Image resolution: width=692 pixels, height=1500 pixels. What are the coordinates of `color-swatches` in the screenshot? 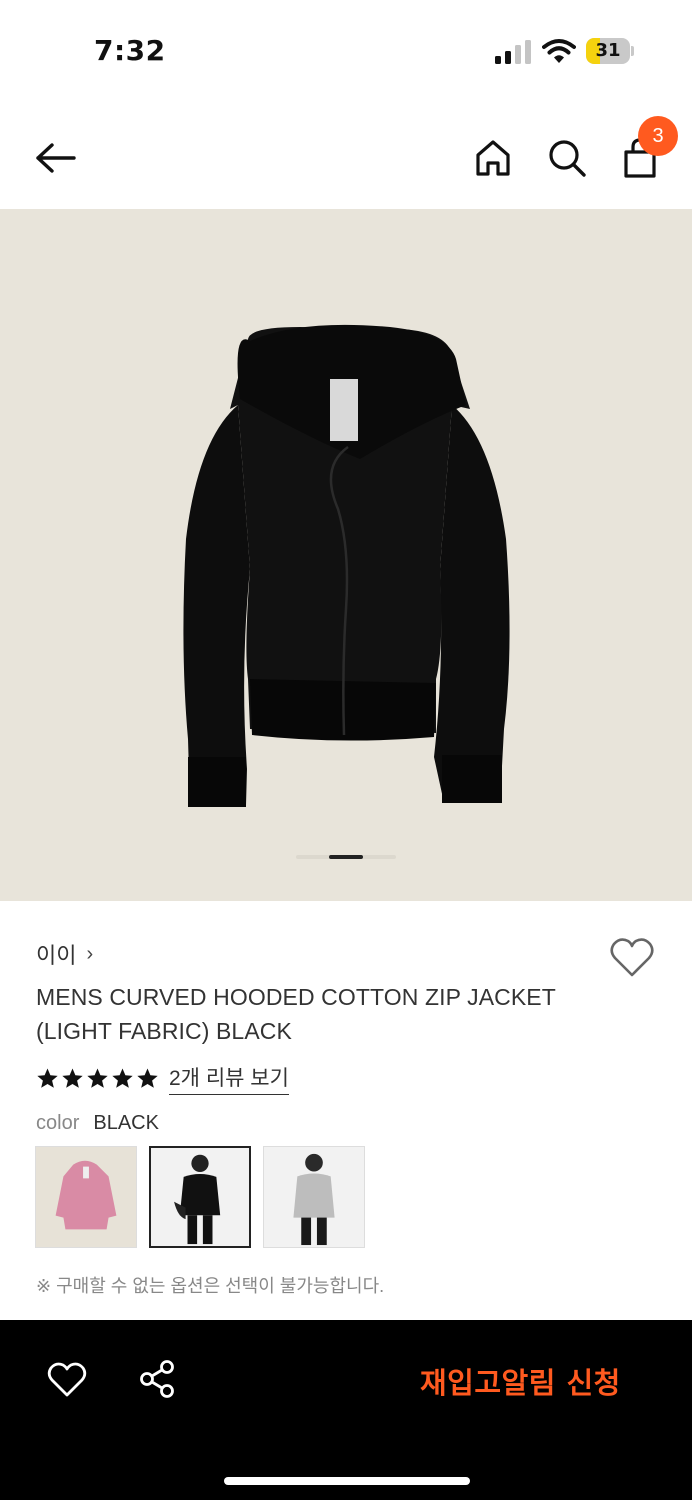 It's located at (200, 1197).